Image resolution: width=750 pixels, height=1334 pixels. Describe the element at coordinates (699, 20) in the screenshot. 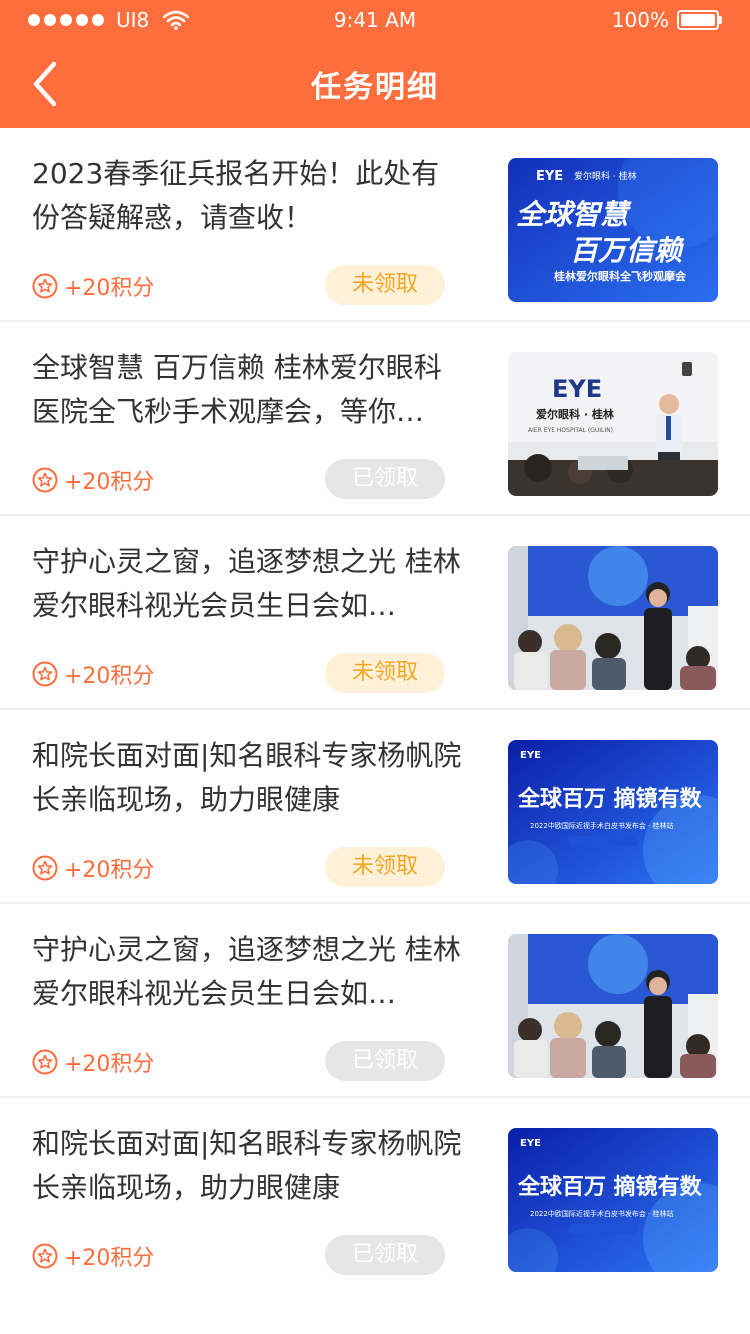

I see `battery-icon` at that location.